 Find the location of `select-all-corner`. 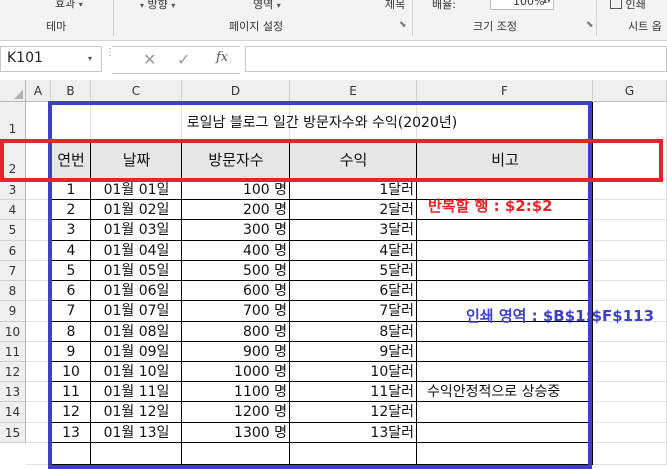

select-all-corner is located at coordinates (13, 91).